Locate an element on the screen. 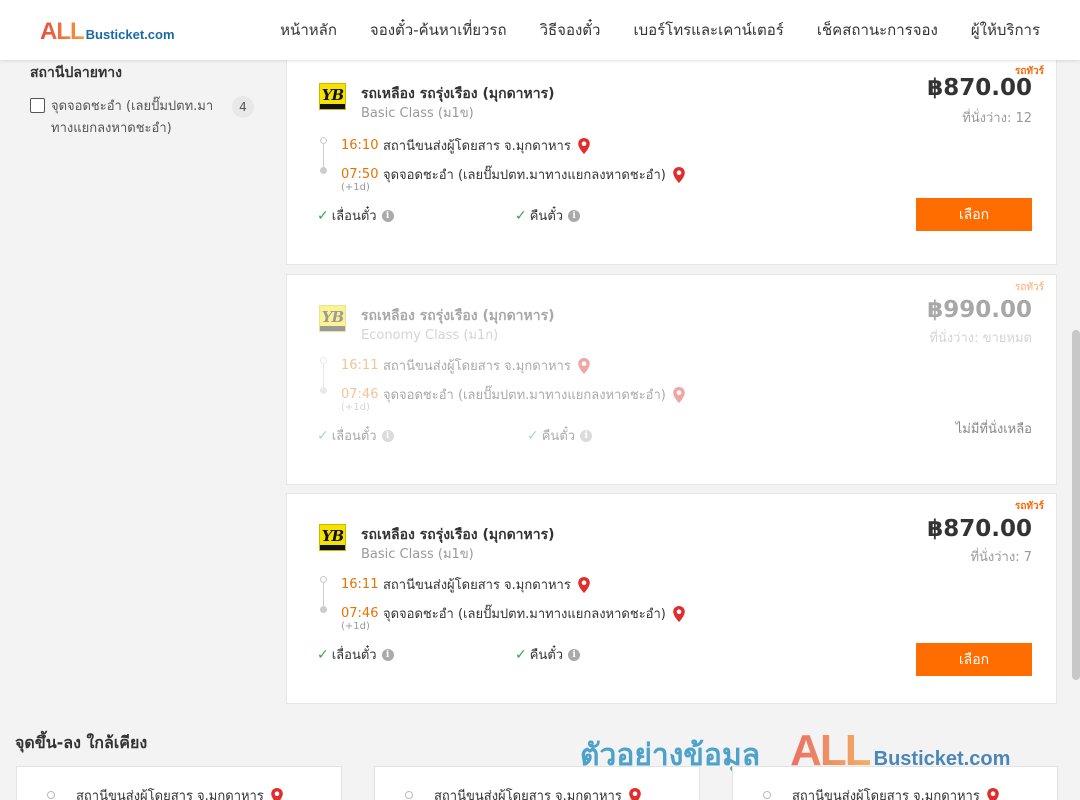 This screenshot has width=1080, height=800. seats-available: ที่นั่งว่าง: 7 is located at coordinates (1001, 557).